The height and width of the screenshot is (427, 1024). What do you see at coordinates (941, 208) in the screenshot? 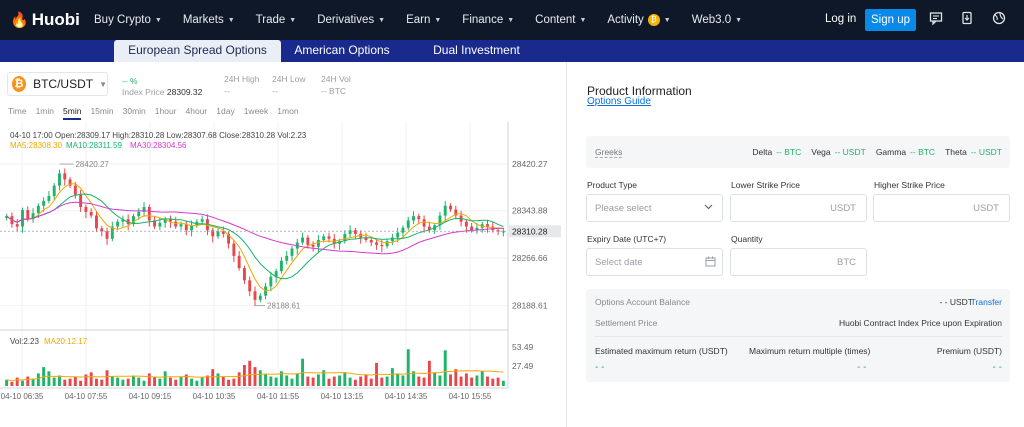
I see `higher-strike-input: USDT` at bounding box center [941, 208].